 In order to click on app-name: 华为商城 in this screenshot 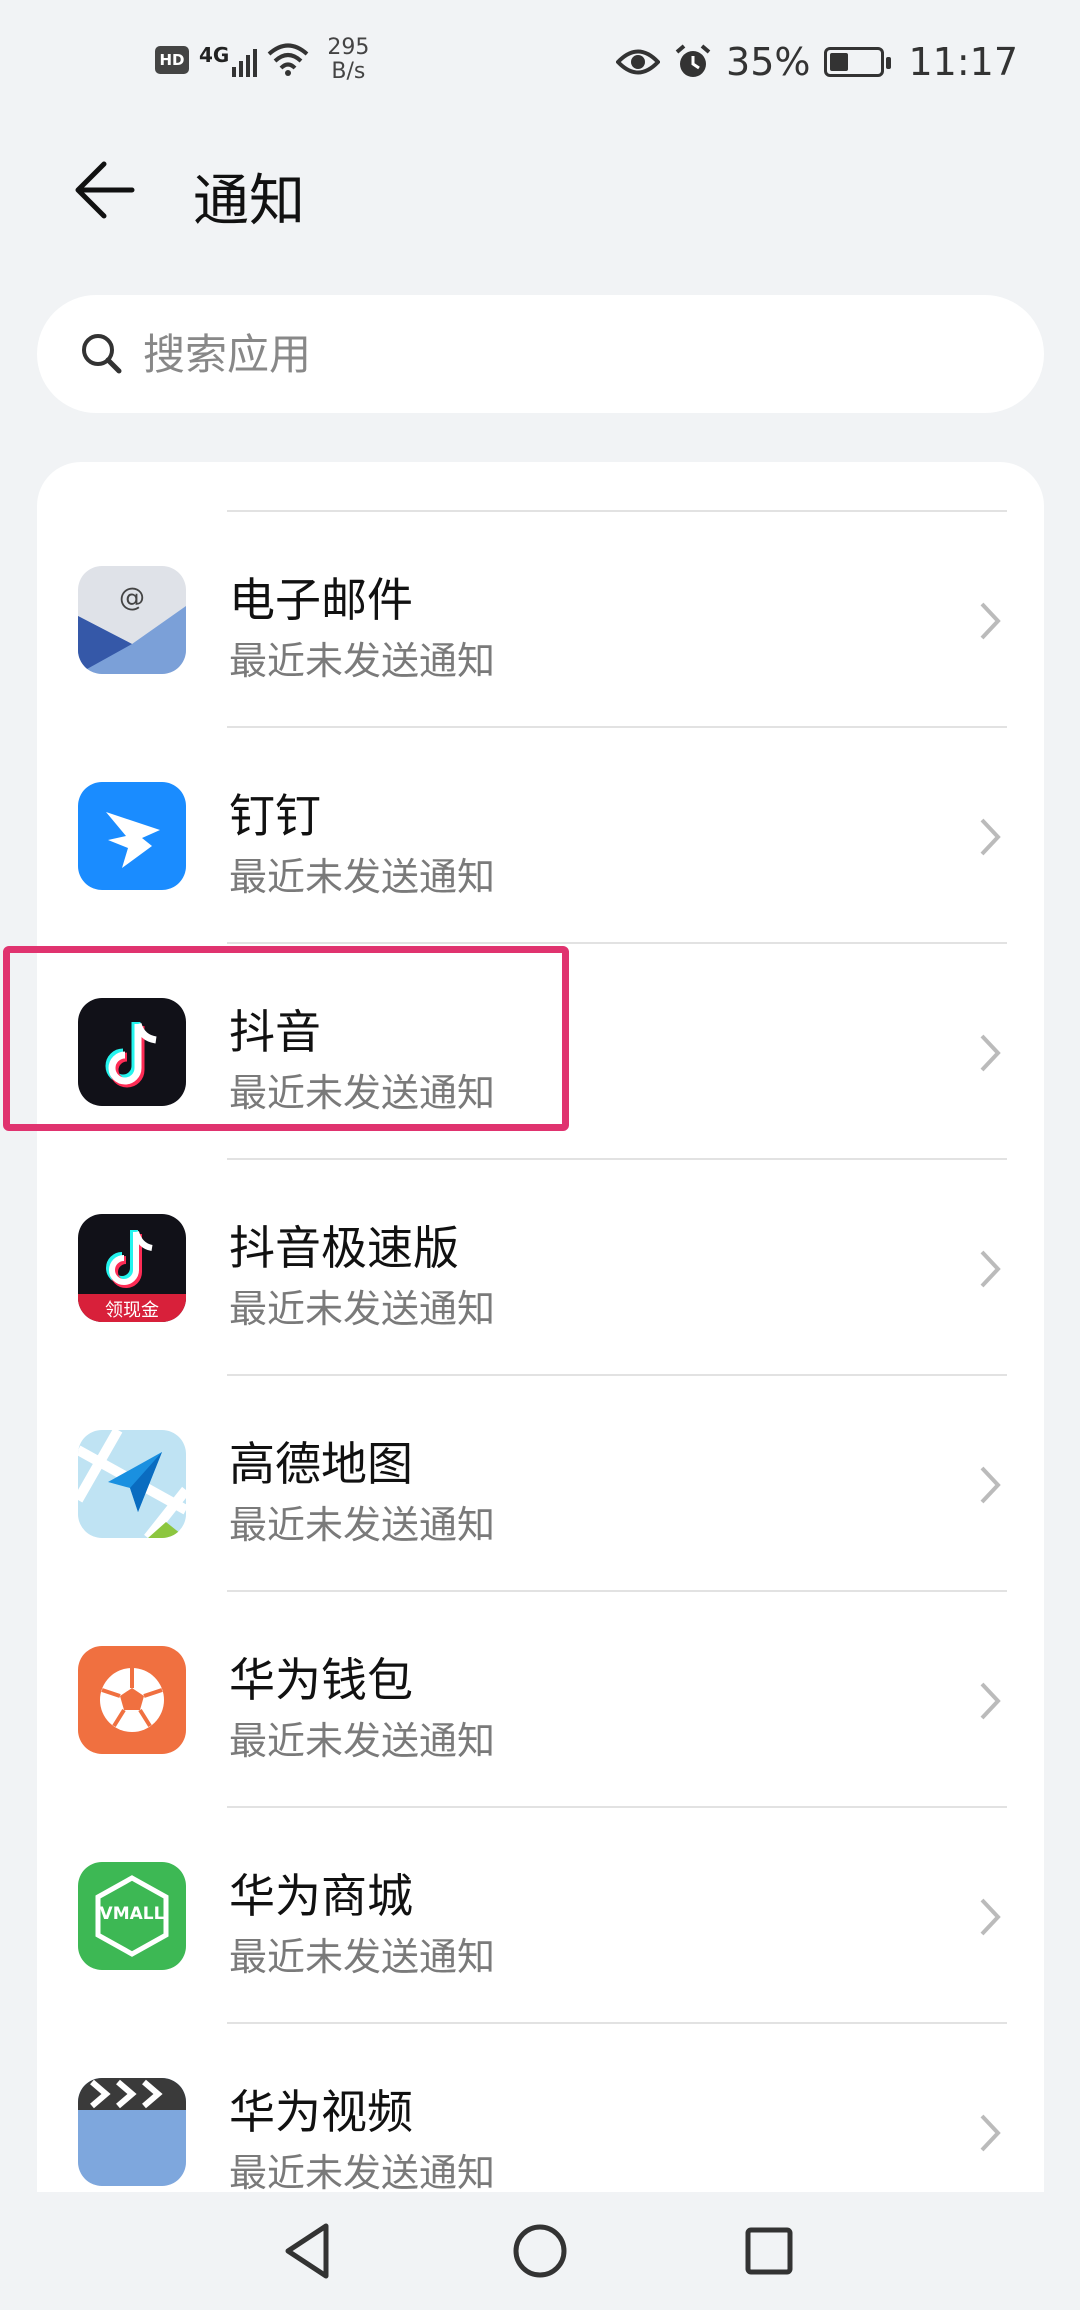, I will do `click(321, 1896)`.